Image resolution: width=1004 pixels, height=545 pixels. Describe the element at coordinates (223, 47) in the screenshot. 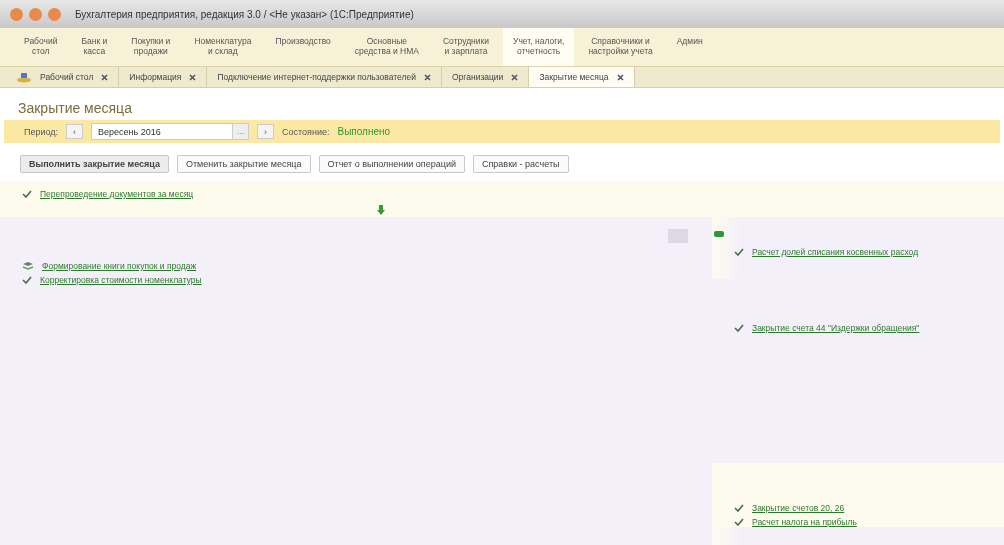

I see `section-tab: Номенклатура и склад` at that location.